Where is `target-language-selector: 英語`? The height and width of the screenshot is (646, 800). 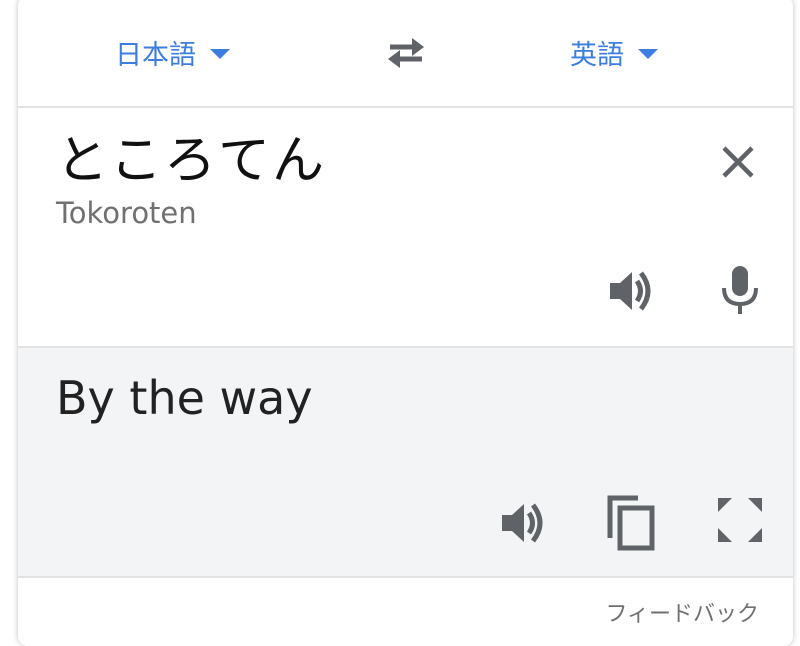
target-language-selector: 英語 is located at coordinates (614, 52).